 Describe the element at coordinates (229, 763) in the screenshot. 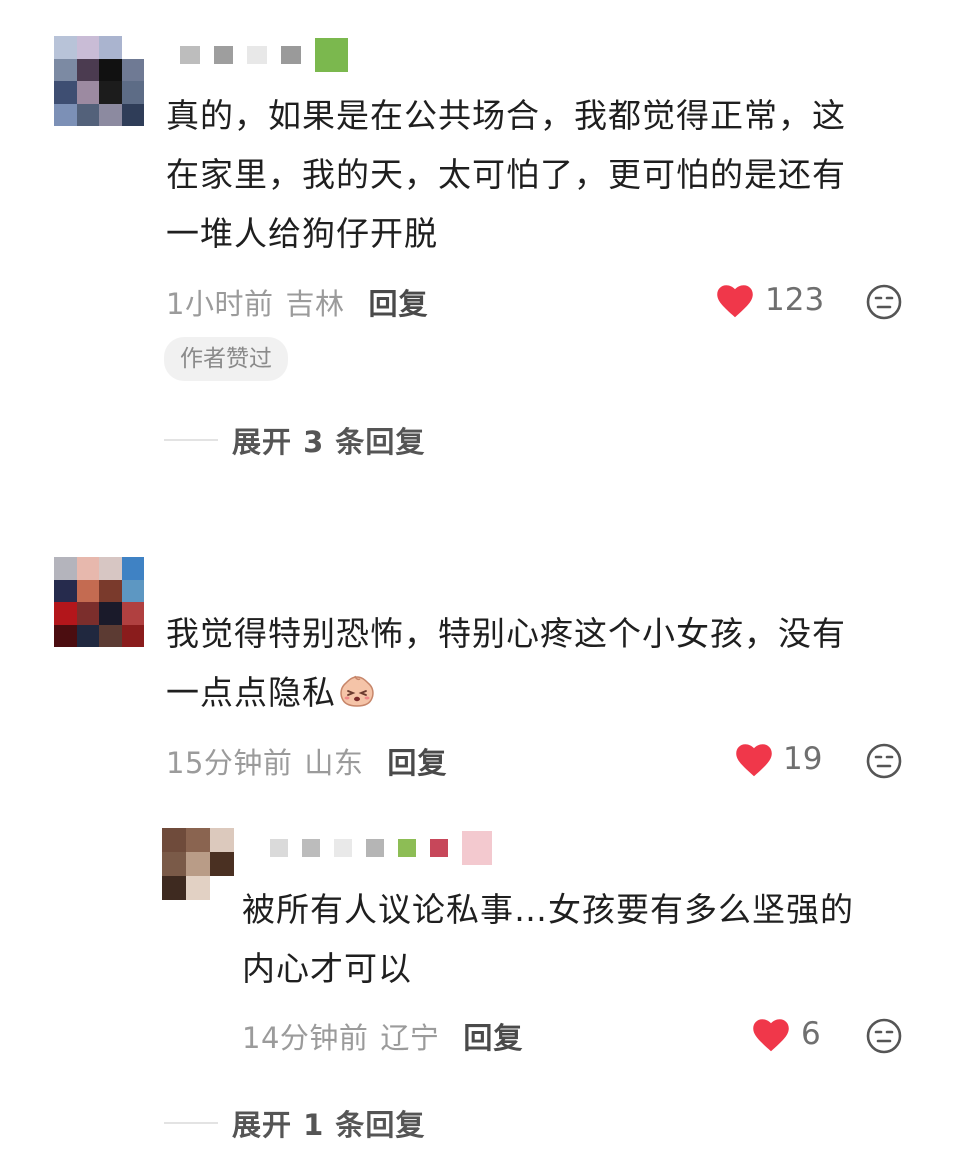

I see `timestamp: 15分钟前` at that location.